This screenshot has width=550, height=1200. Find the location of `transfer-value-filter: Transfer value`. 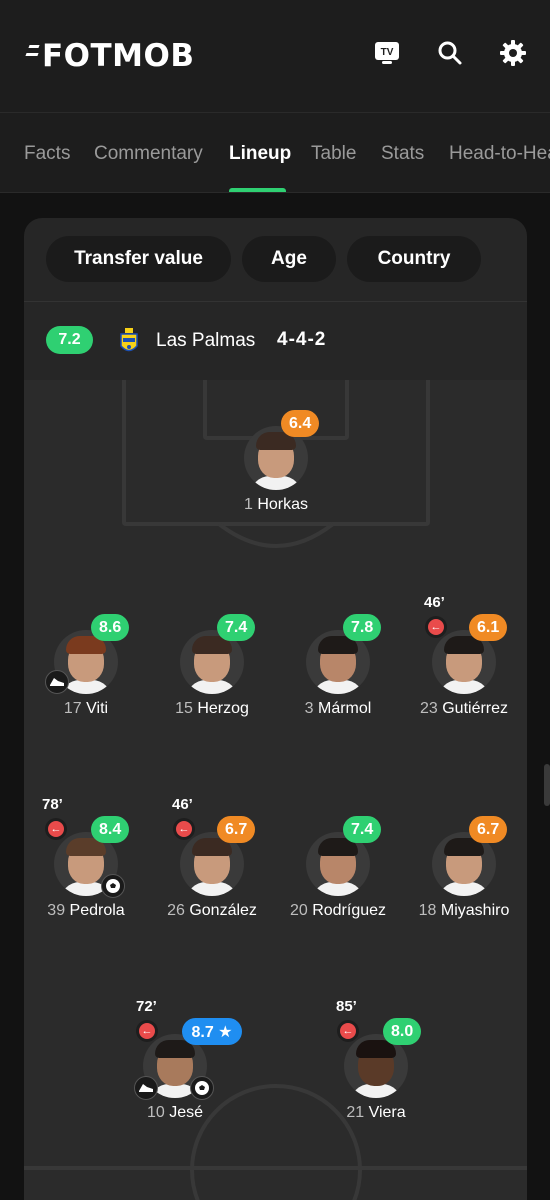

transfer-value-filter: Transfer value is located at coordinates (138, 259).